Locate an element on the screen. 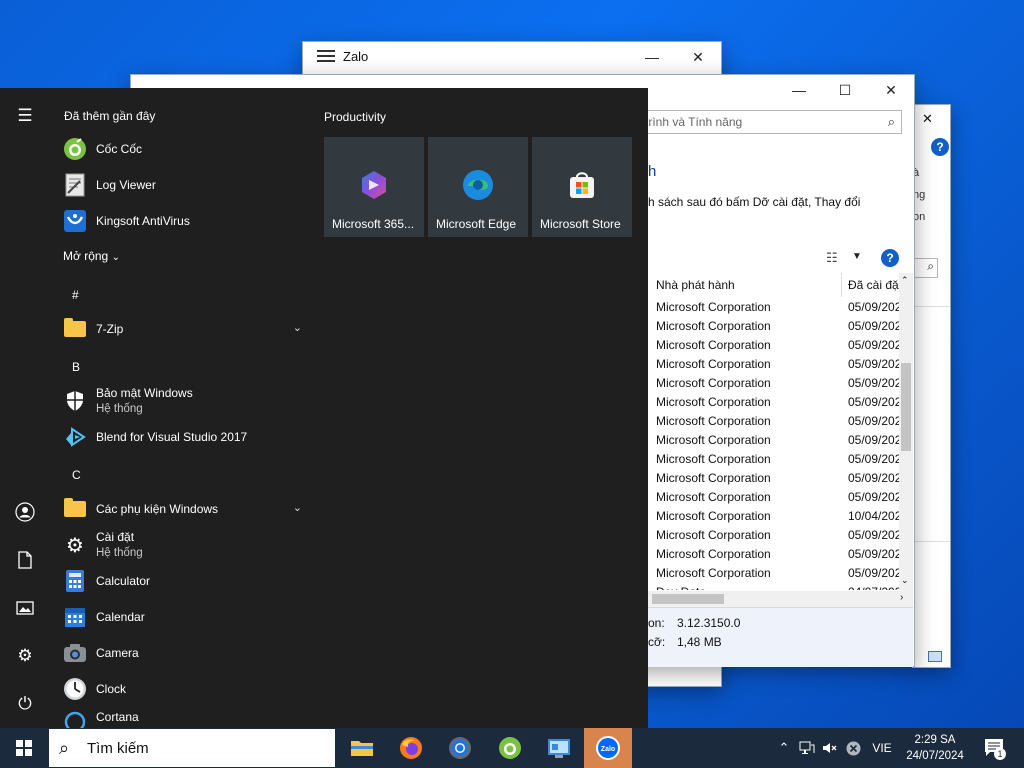 The width and height of the screenshot is (1024, 768). zalo-close-button: ✕ is located at coordinates (698, 57).